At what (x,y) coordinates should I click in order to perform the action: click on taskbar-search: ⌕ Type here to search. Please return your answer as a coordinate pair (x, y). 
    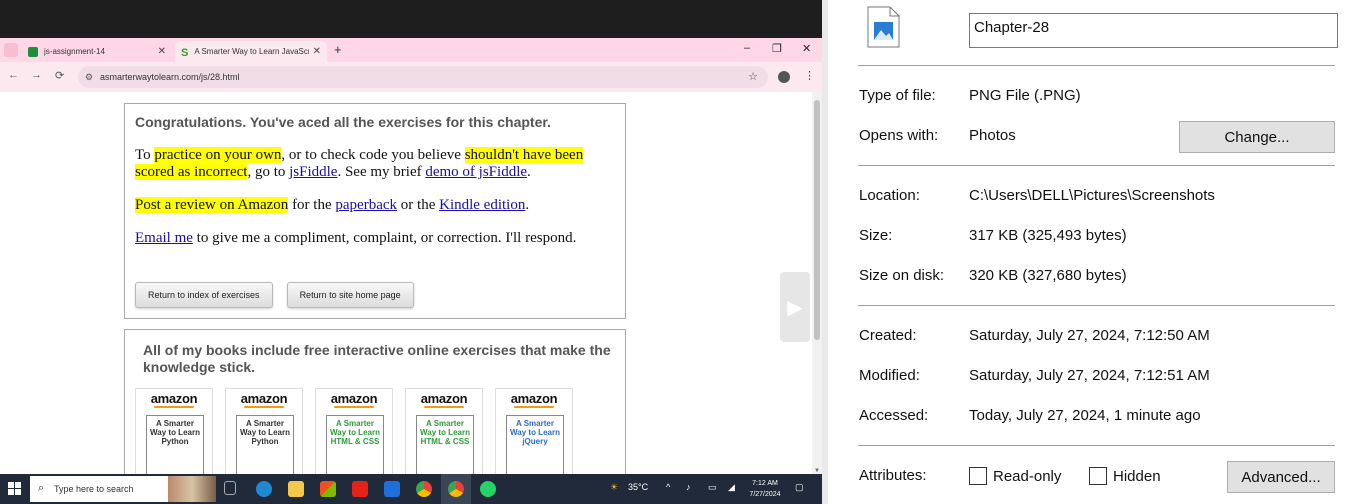
    Looking at the image, I should click on (123, 489).